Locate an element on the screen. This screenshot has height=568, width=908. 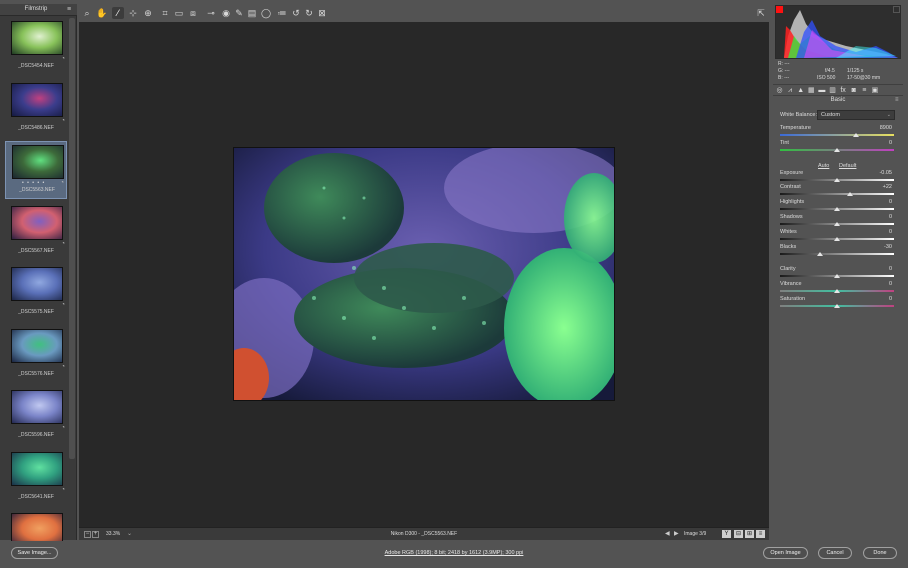
presets-icon: ≡ is located at coordinates (864, 90).